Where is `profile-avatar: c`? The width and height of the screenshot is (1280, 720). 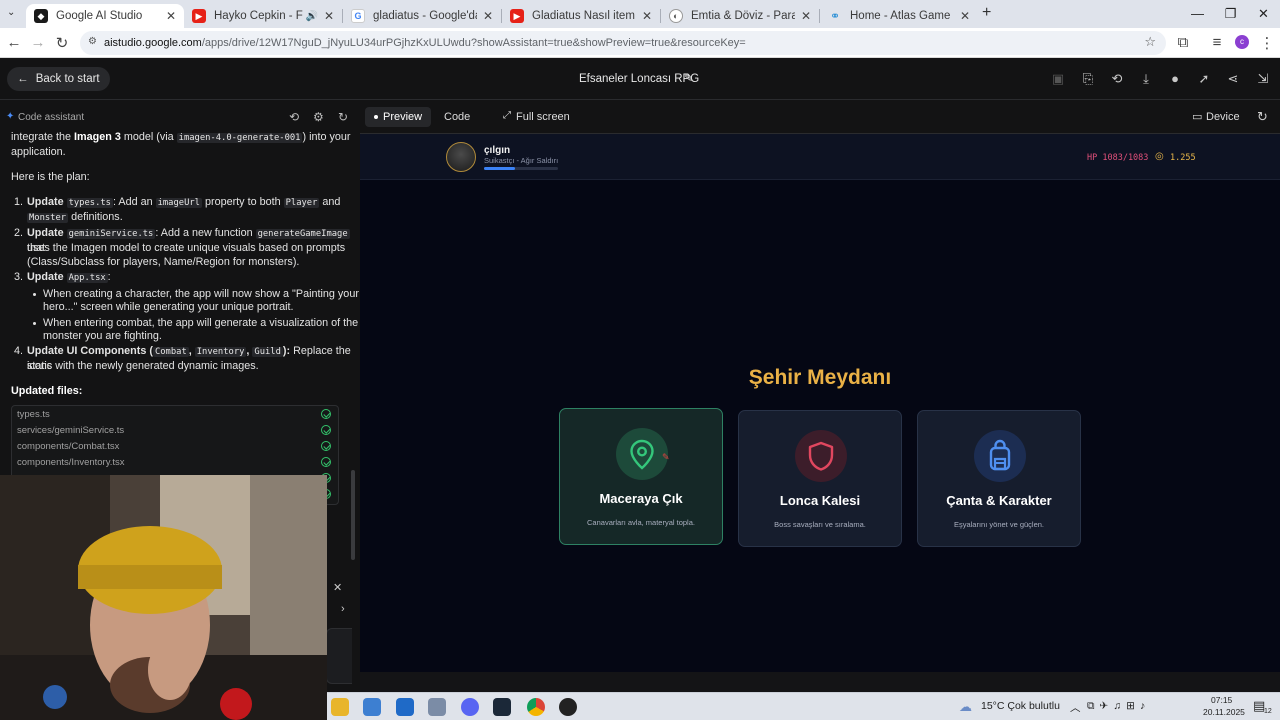
profile-avatar: c is located at coordinates (1242, 42).